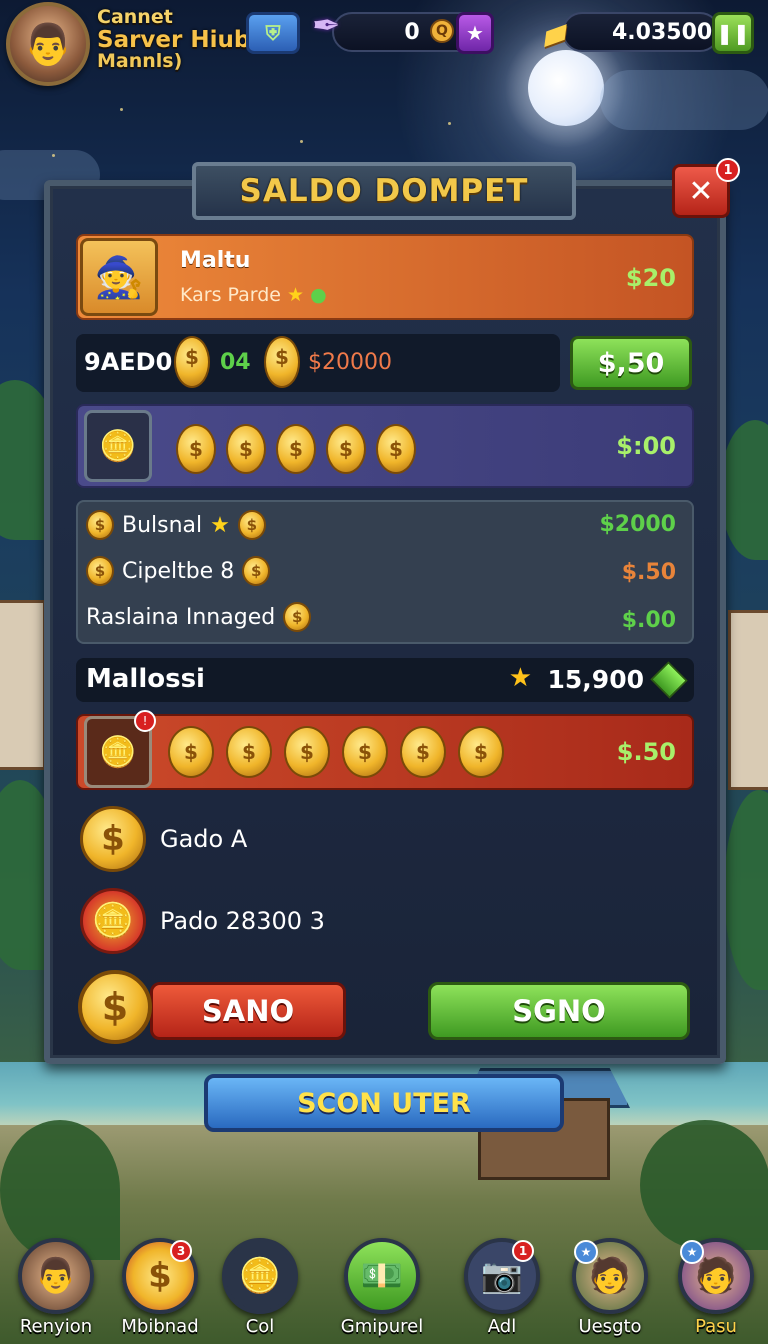 This screenshot has width=768, height=1344. What do you see at coordinates (48, 44) in the screenshot?
I see `player-avatar: 👨` at bounding box center [48, 44].